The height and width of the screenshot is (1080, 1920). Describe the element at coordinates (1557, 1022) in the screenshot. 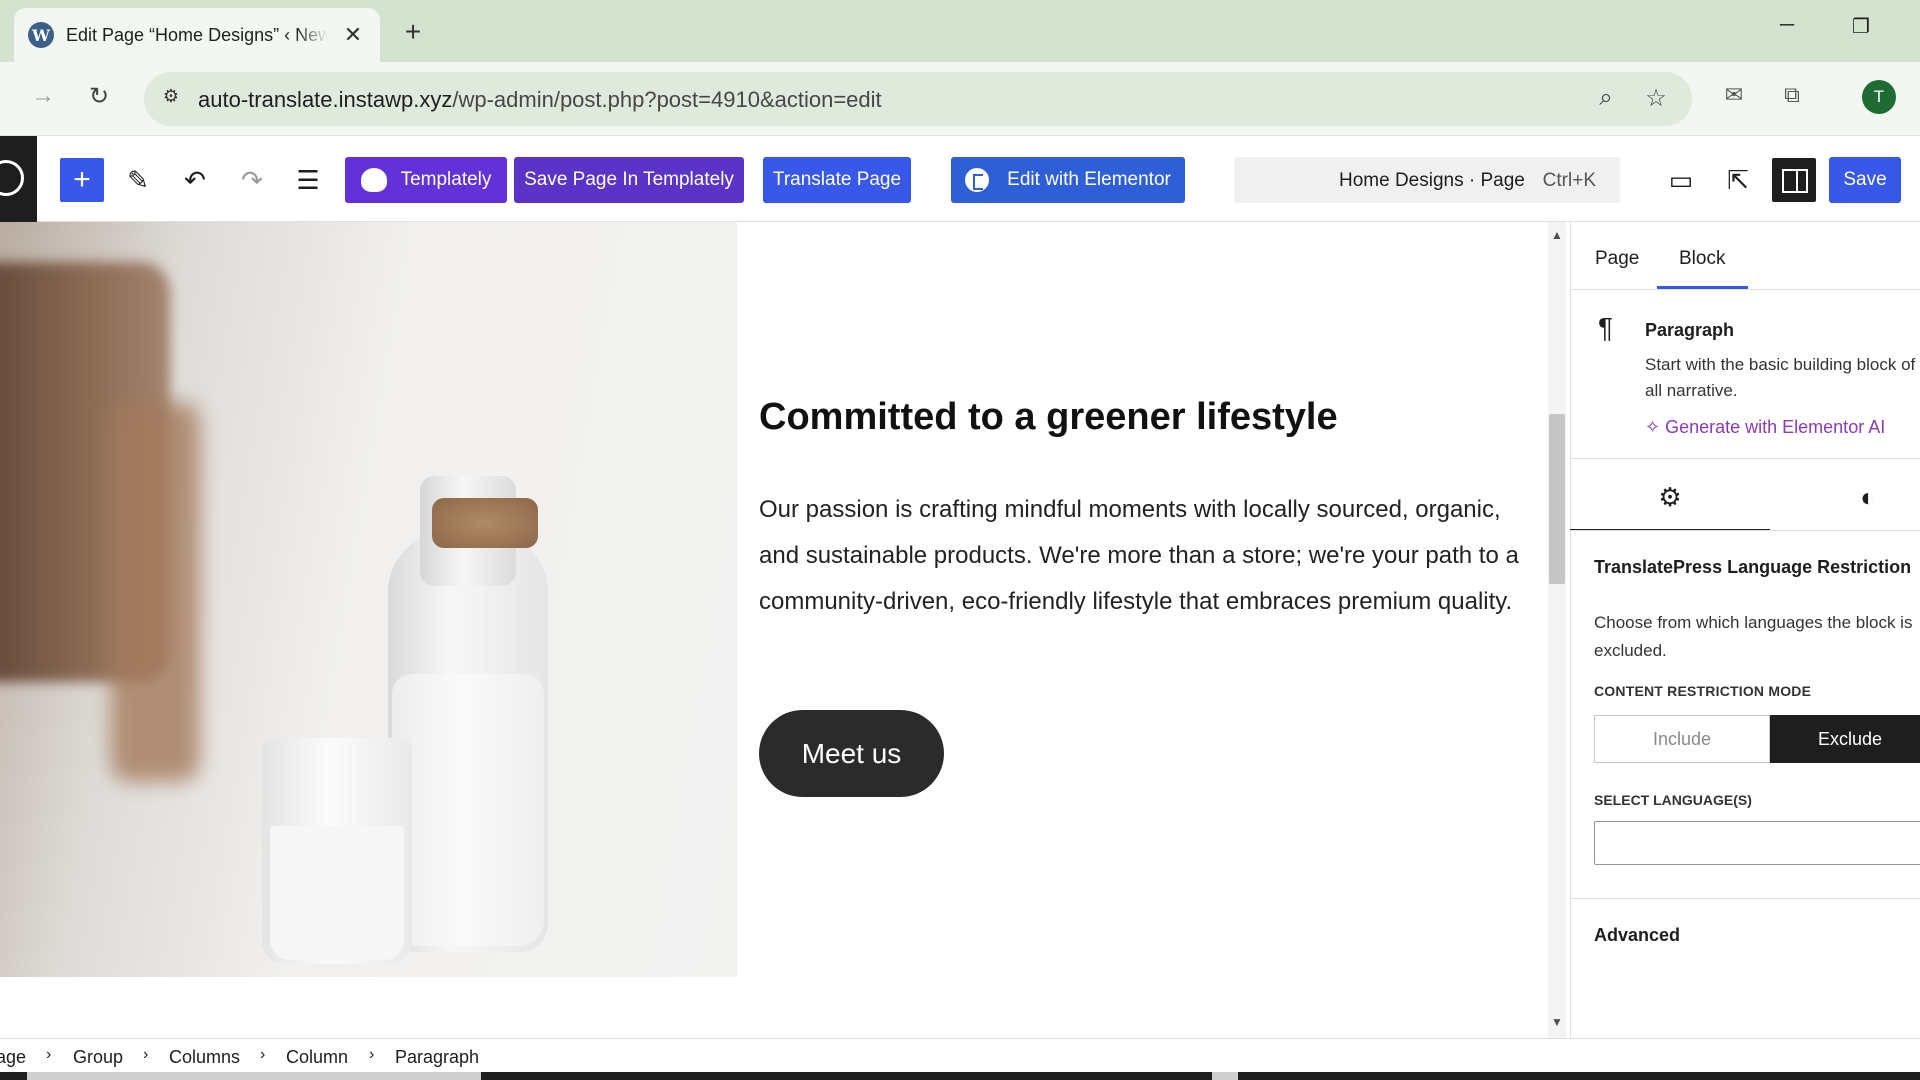

I see `scroll-down-icon: ▼` at that location.